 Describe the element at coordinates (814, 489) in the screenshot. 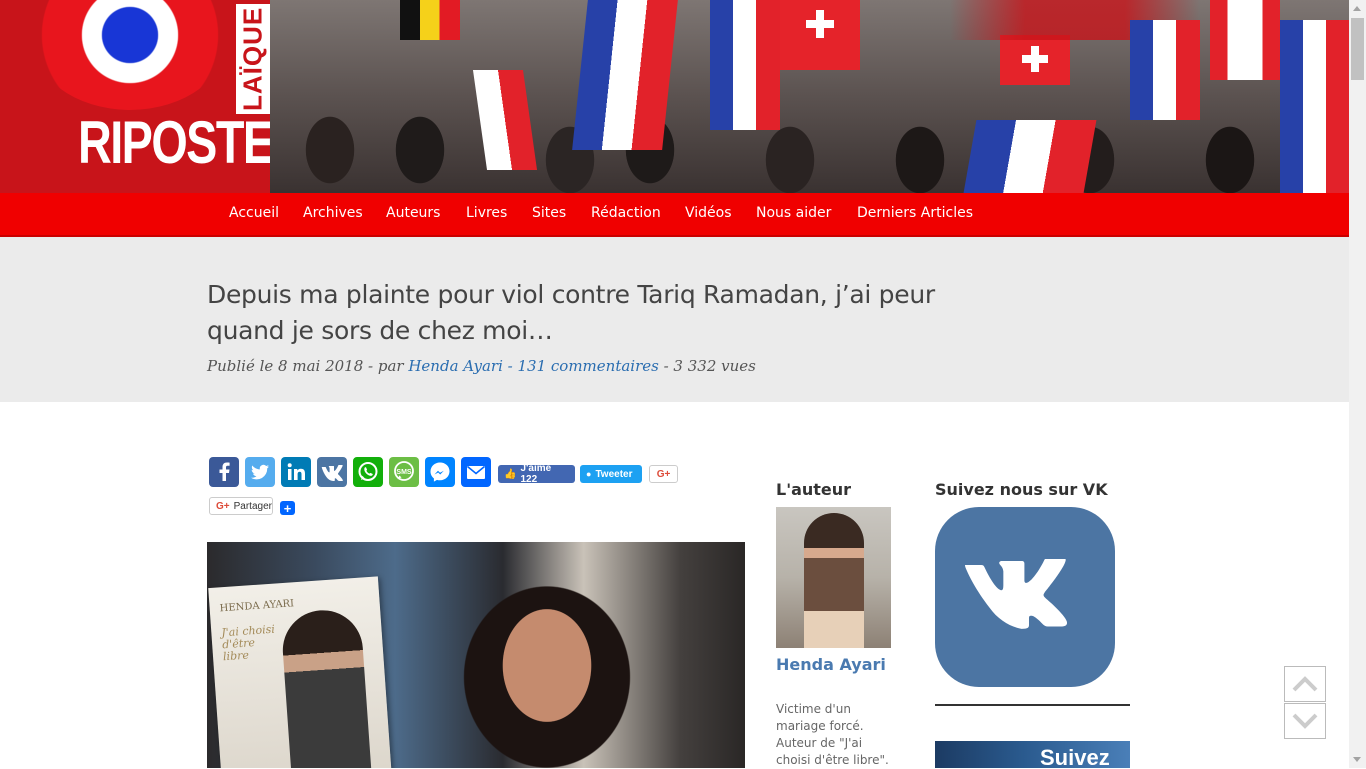

I see `author-heading: L'auteur` at that location.